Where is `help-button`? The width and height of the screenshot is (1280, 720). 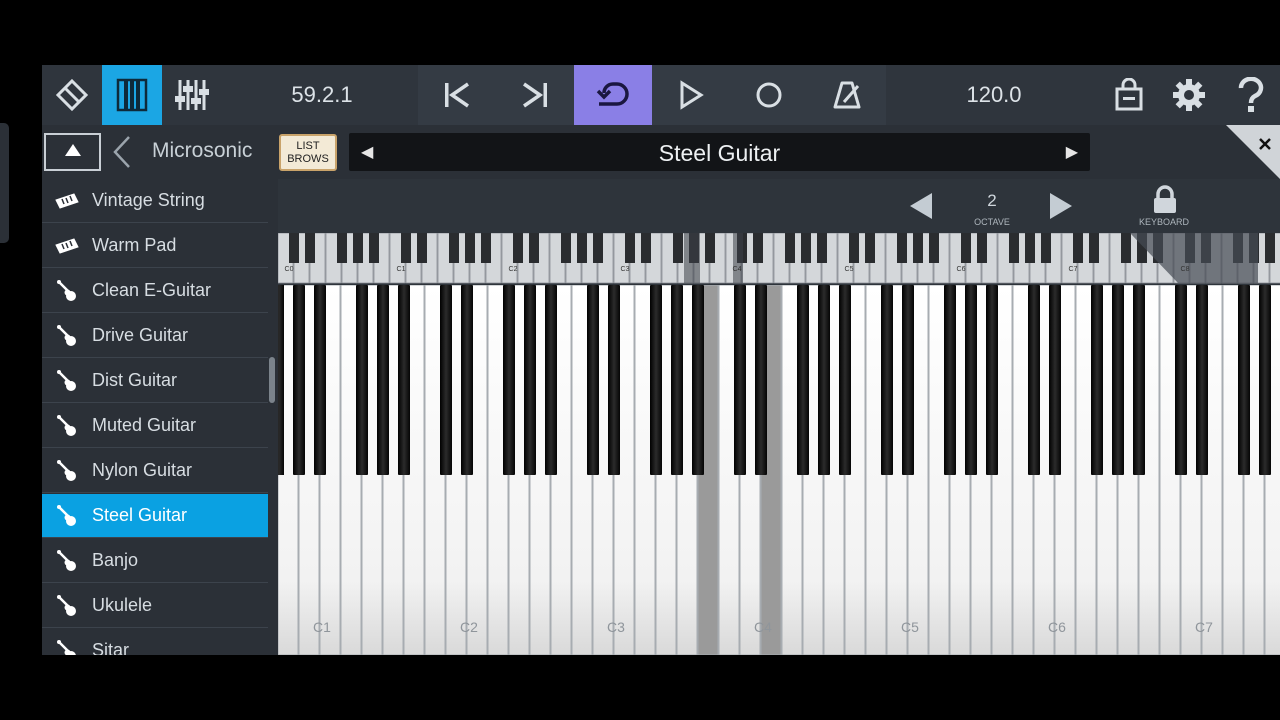
help-button is located at coordinates (1251, 95).